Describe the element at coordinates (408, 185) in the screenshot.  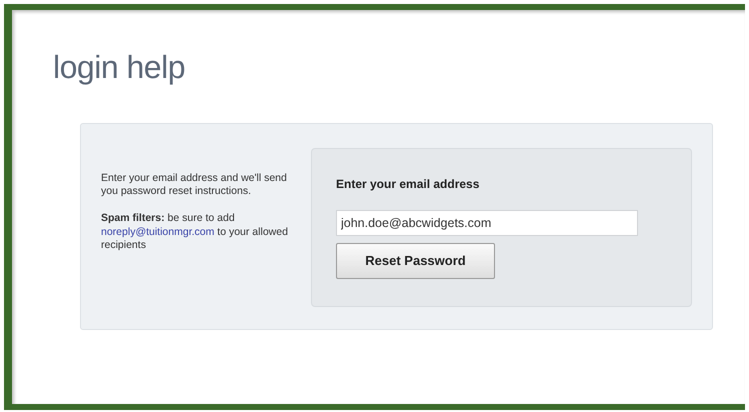
I see `field-label: Enter your email address` at that location.